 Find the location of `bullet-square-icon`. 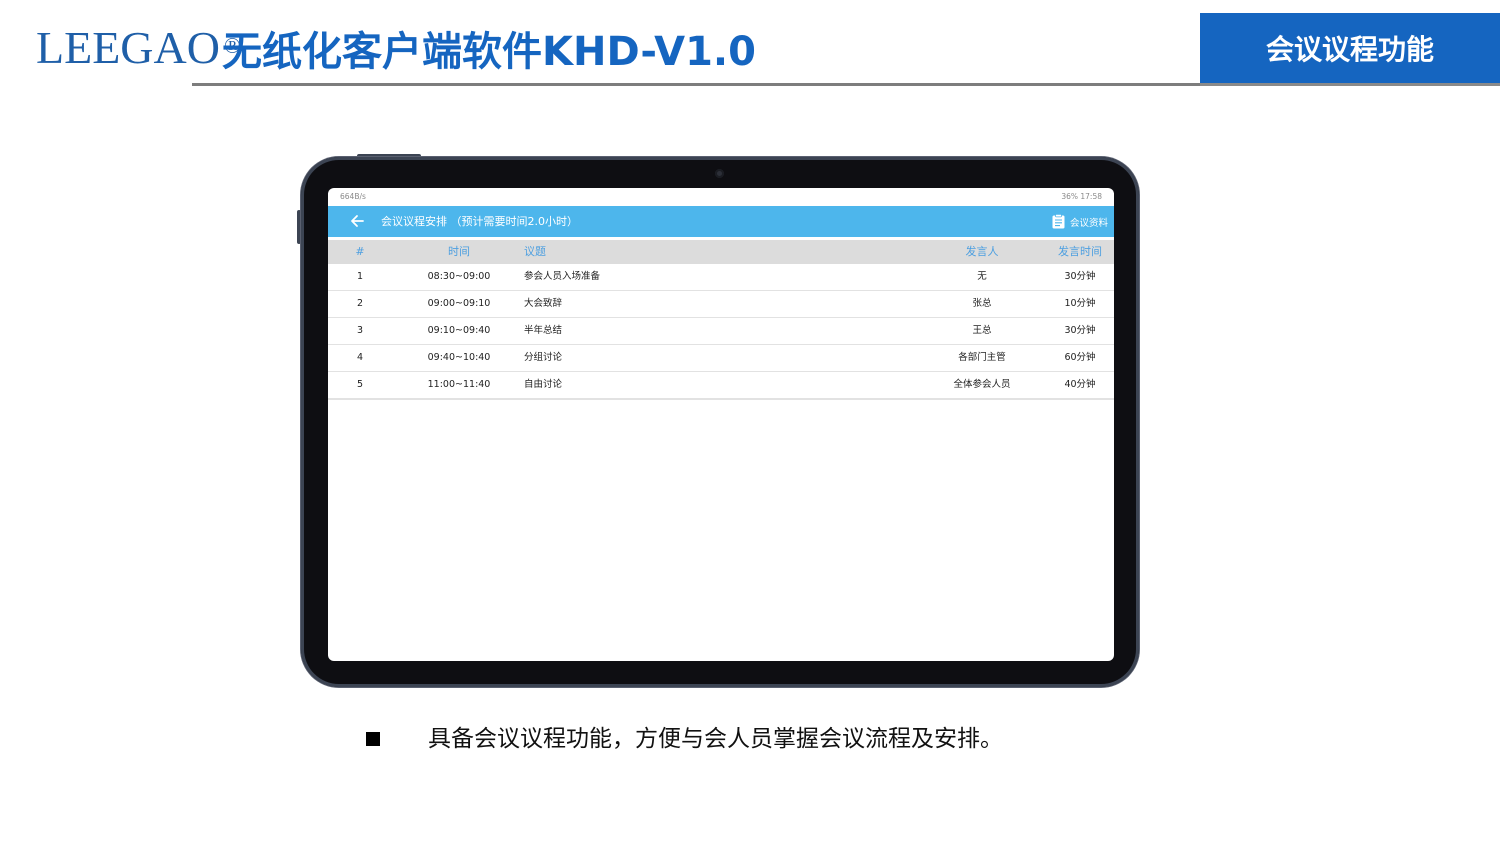

bullet-square-icon is located at coordinates (373, 739).